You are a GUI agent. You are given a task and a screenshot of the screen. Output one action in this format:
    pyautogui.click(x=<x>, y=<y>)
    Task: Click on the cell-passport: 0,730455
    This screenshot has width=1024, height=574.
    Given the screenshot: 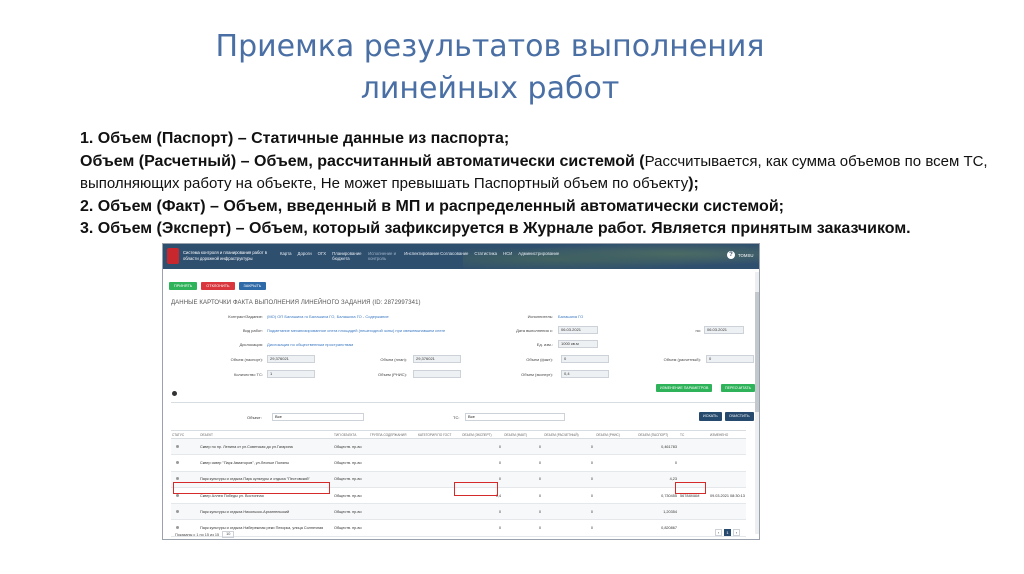 What is the action you would take?
    pyautogui.click(x=669, y=495)
    